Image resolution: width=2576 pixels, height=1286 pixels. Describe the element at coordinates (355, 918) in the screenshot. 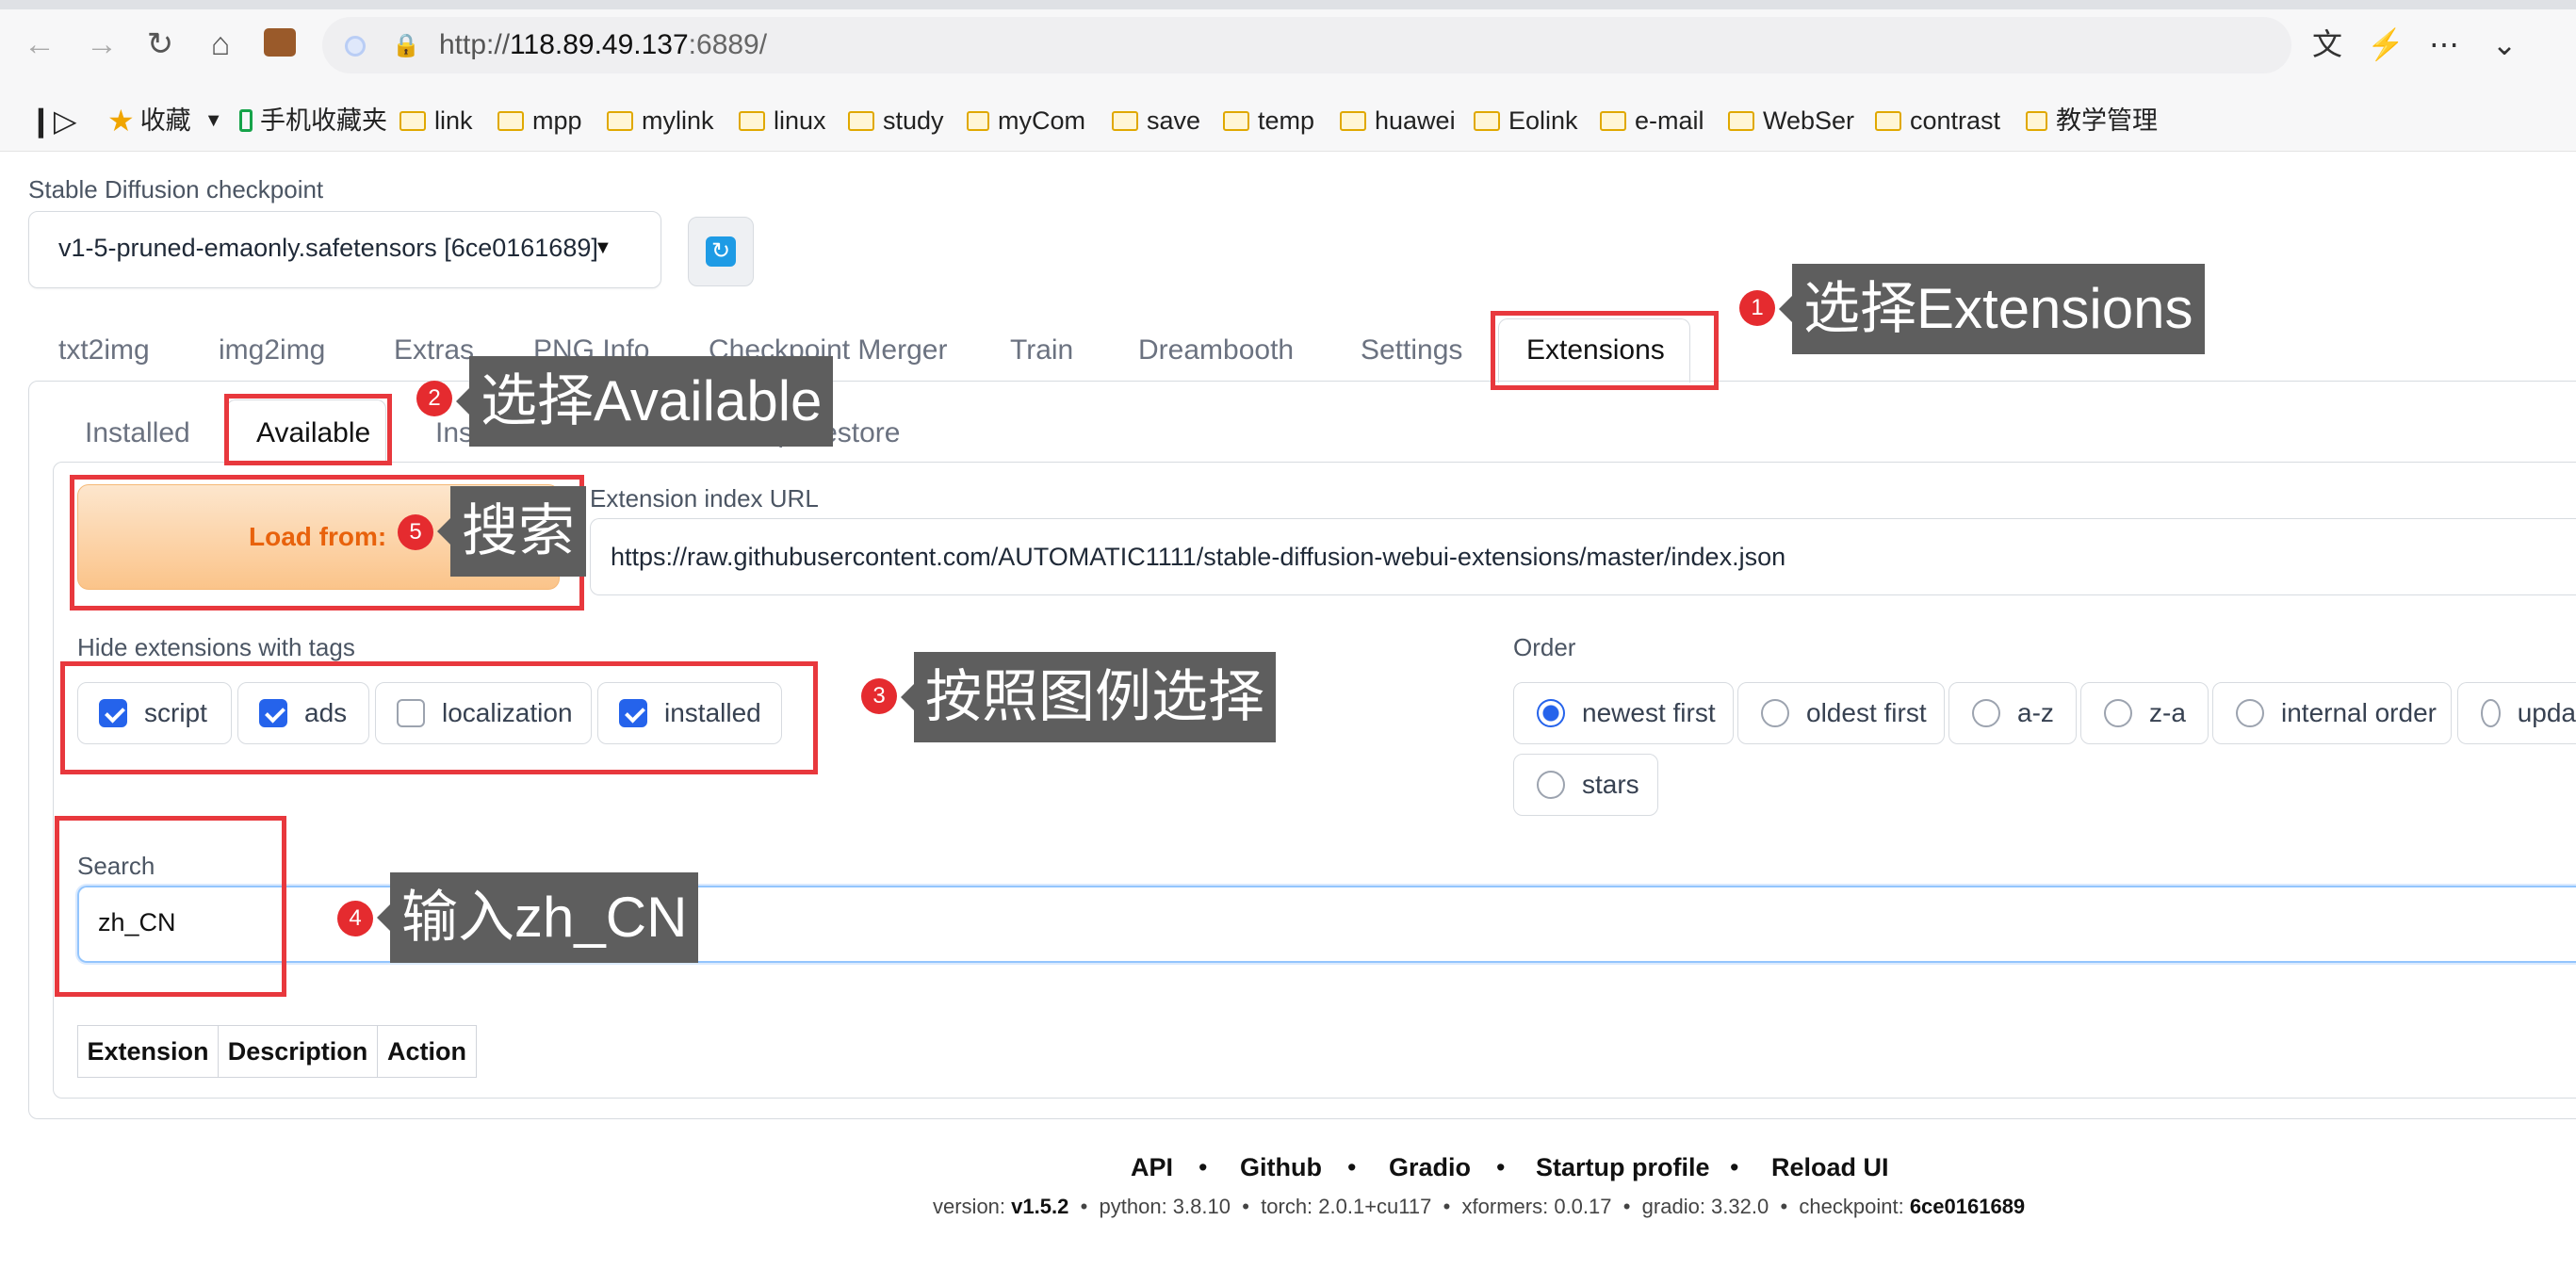

I see `annotation-badge: 4` at that location.